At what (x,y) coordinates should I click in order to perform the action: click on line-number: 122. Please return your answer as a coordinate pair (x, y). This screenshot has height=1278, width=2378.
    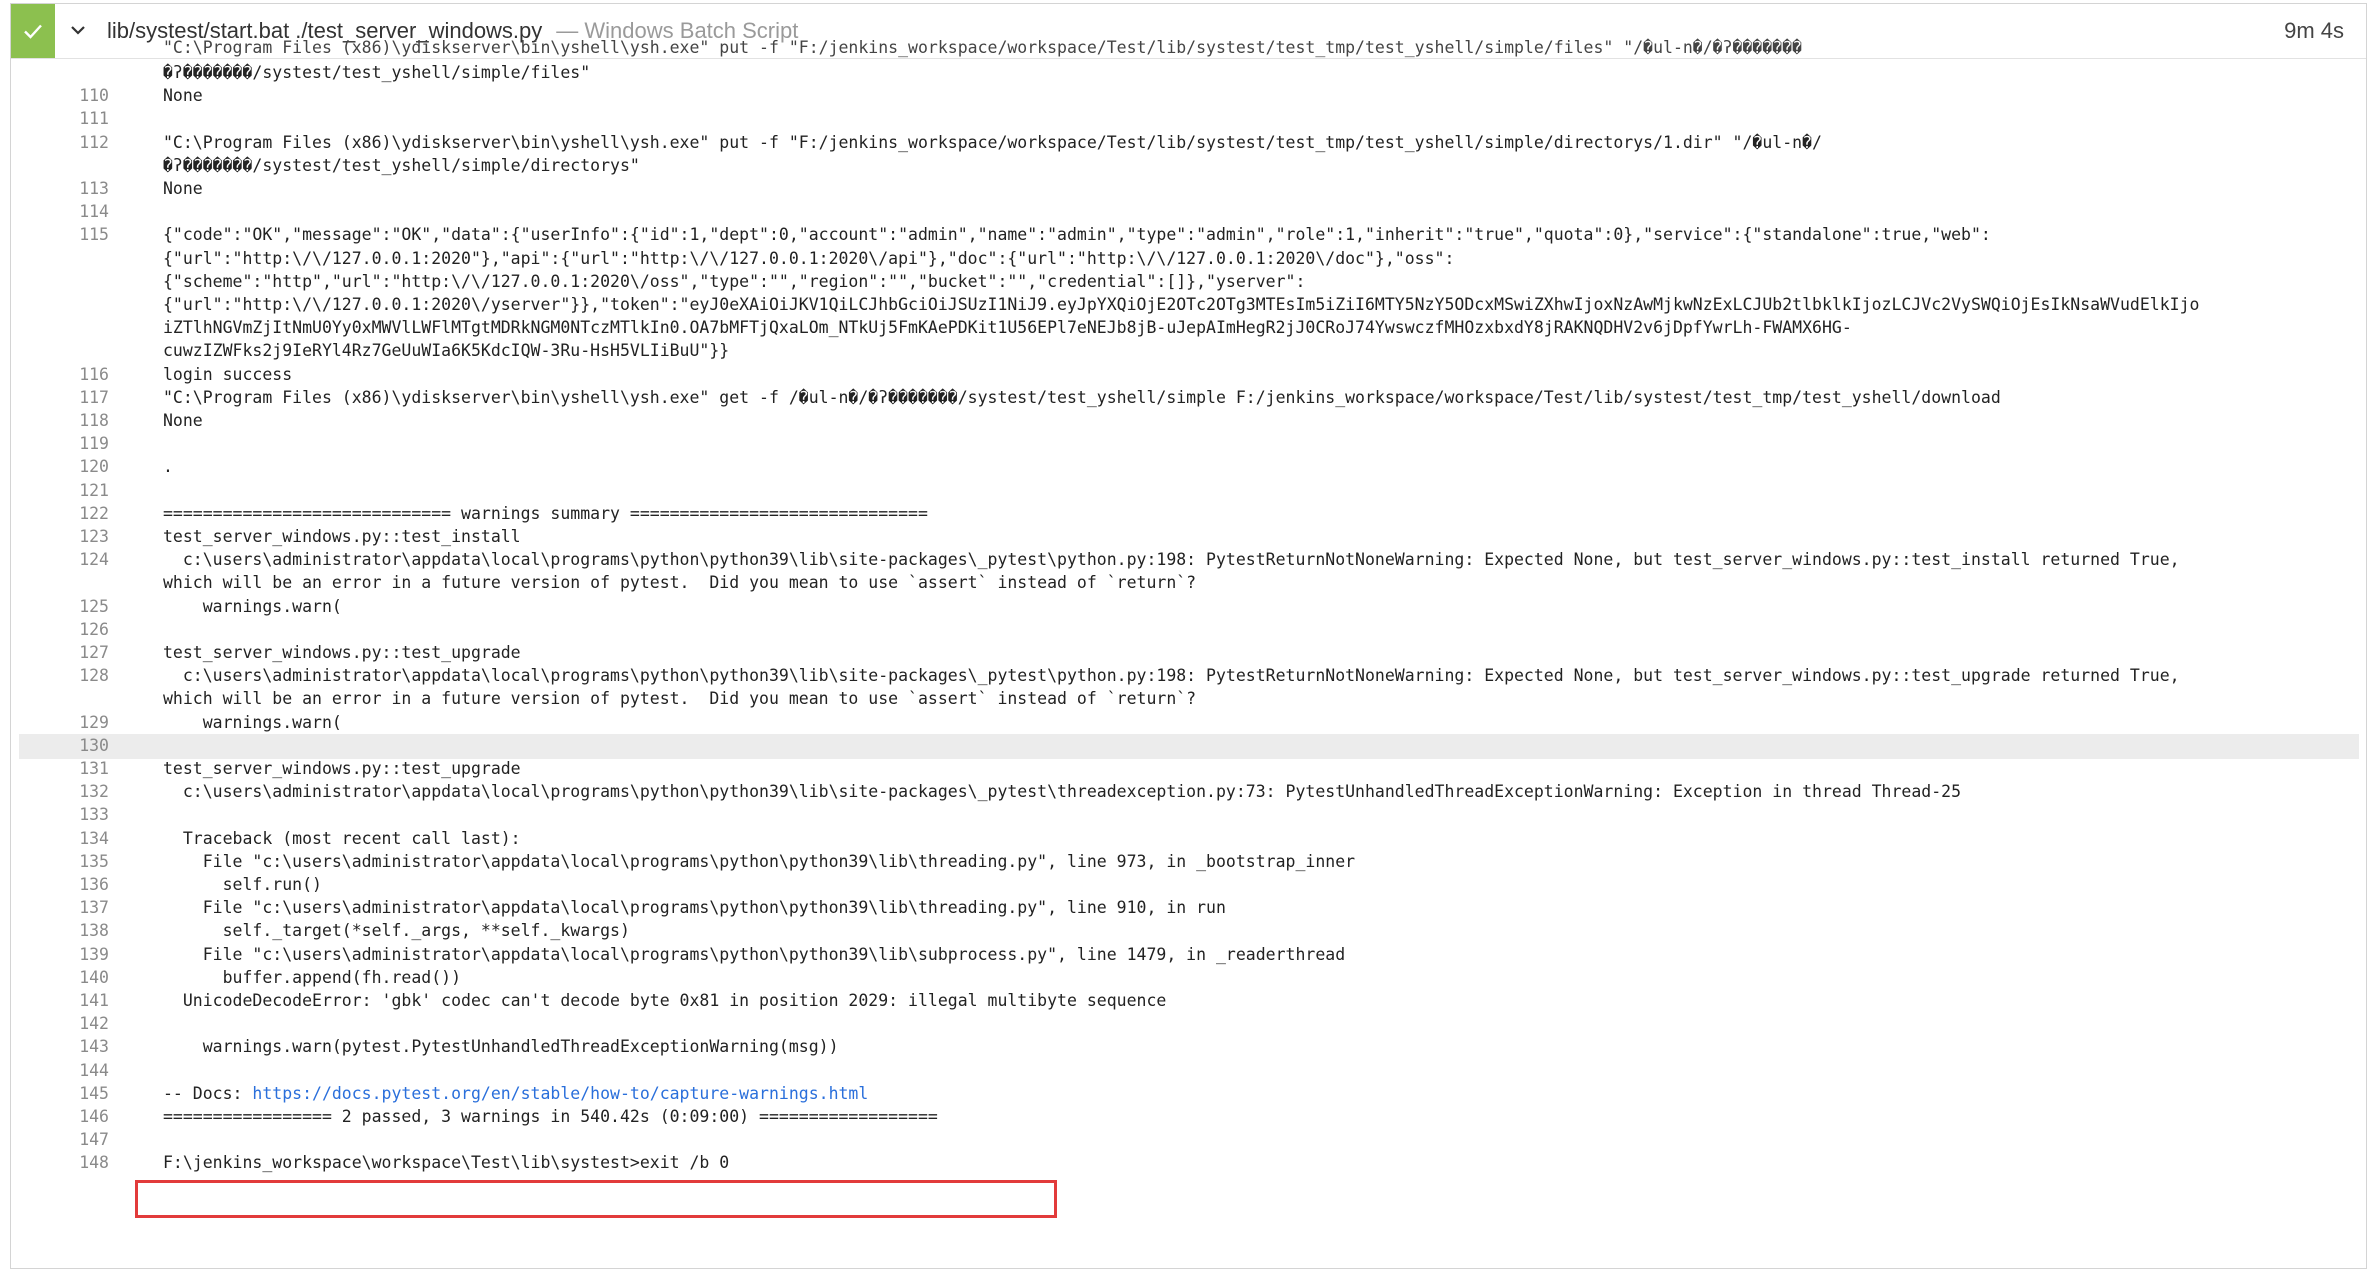
    Looking at the image, I should click on (60, 513).